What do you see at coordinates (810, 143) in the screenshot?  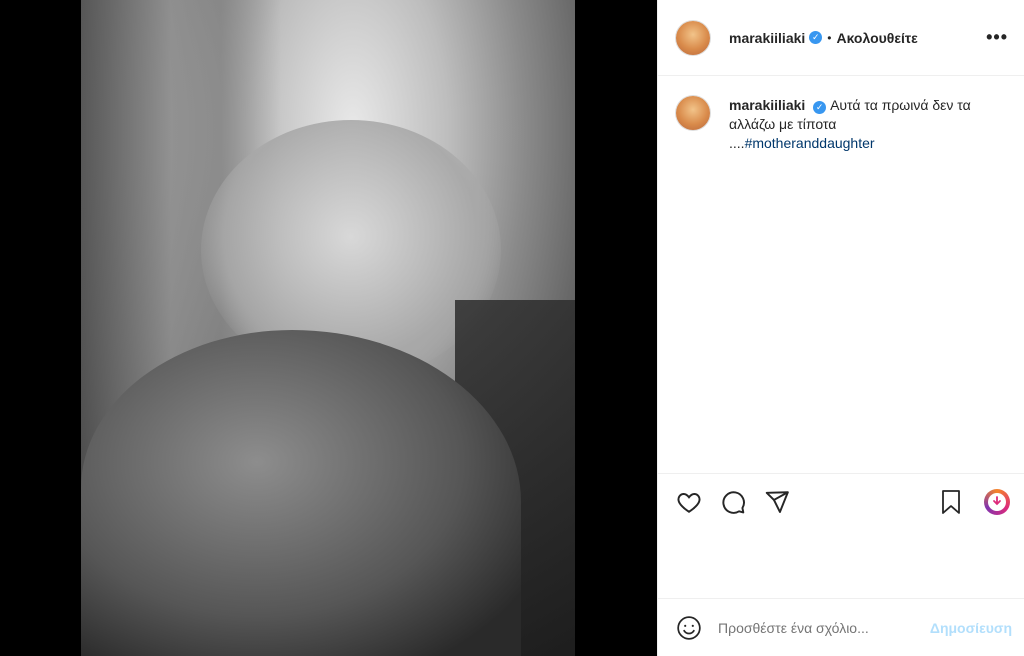 I see `caption-hashtag: #motheranddaughter` at bounding box center [810, 143].